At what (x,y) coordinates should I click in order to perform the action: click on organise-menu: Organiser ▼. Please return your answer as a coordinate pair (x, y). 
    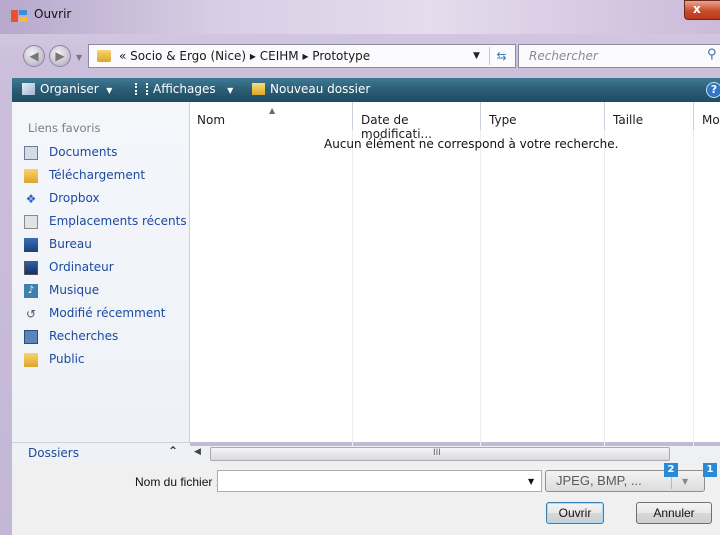
    Looking at the image, I should click on (67, 89).